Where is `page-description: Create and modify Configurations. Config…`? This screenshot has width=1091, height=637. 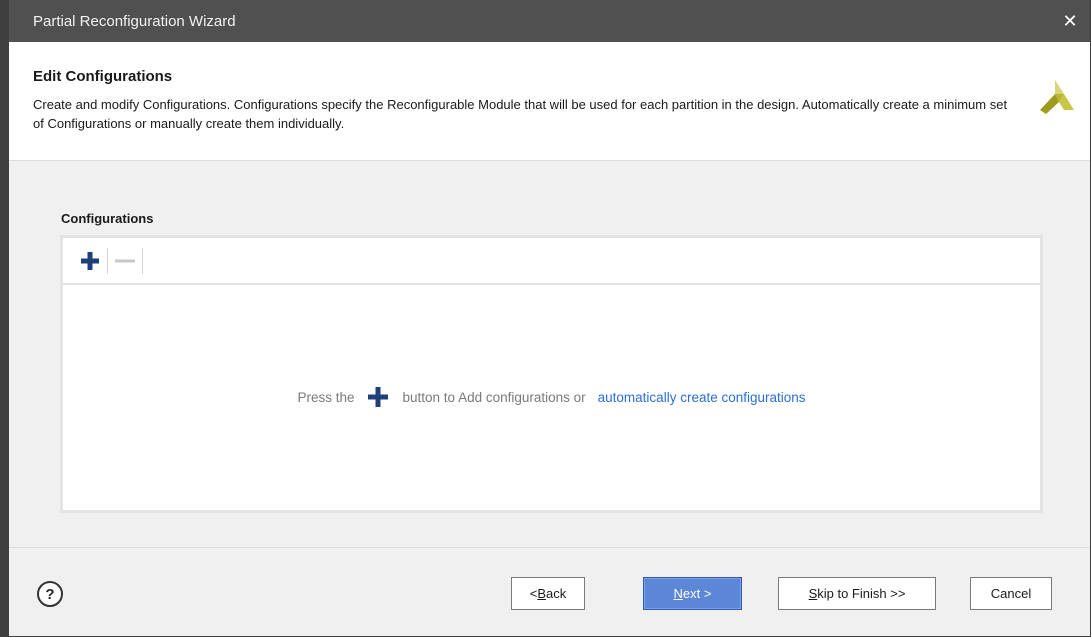
page-description: Create and modify Configurations. Config… is located at coordinates (520, 114).